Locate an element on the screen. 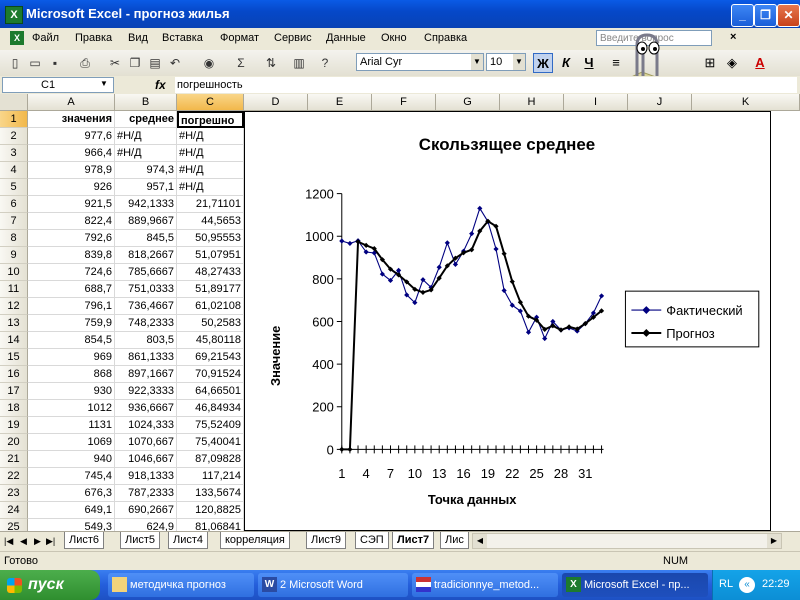 Image resolution: width=800 pixels, height=600 pixels. font-name-select: Arial Cyr ▼ is located at coordinates (420, 62).